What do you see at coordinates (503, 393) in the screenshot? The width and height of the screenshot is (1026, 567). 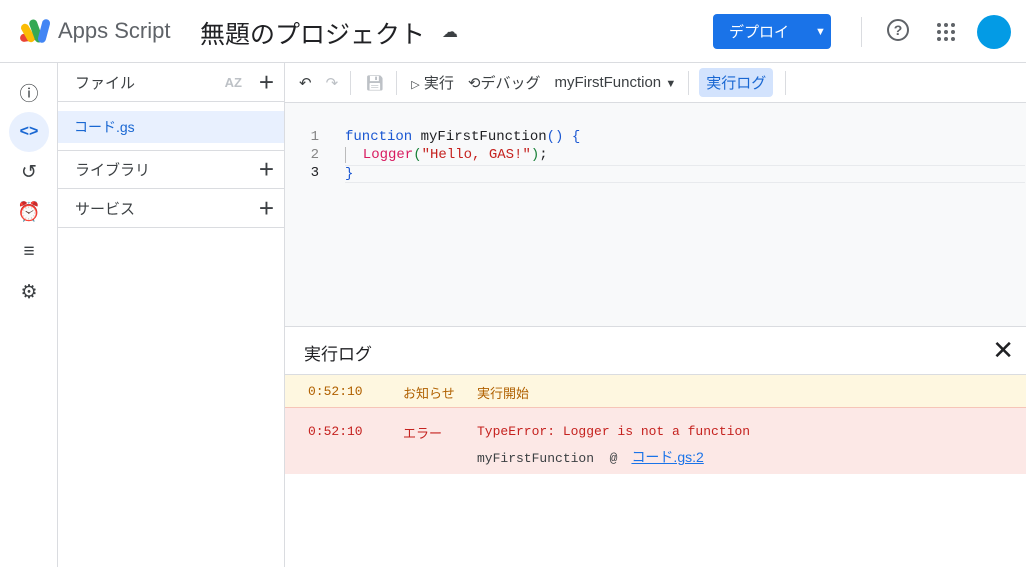 I see `log-message: 実行開始` at bounding box center [503, 393].